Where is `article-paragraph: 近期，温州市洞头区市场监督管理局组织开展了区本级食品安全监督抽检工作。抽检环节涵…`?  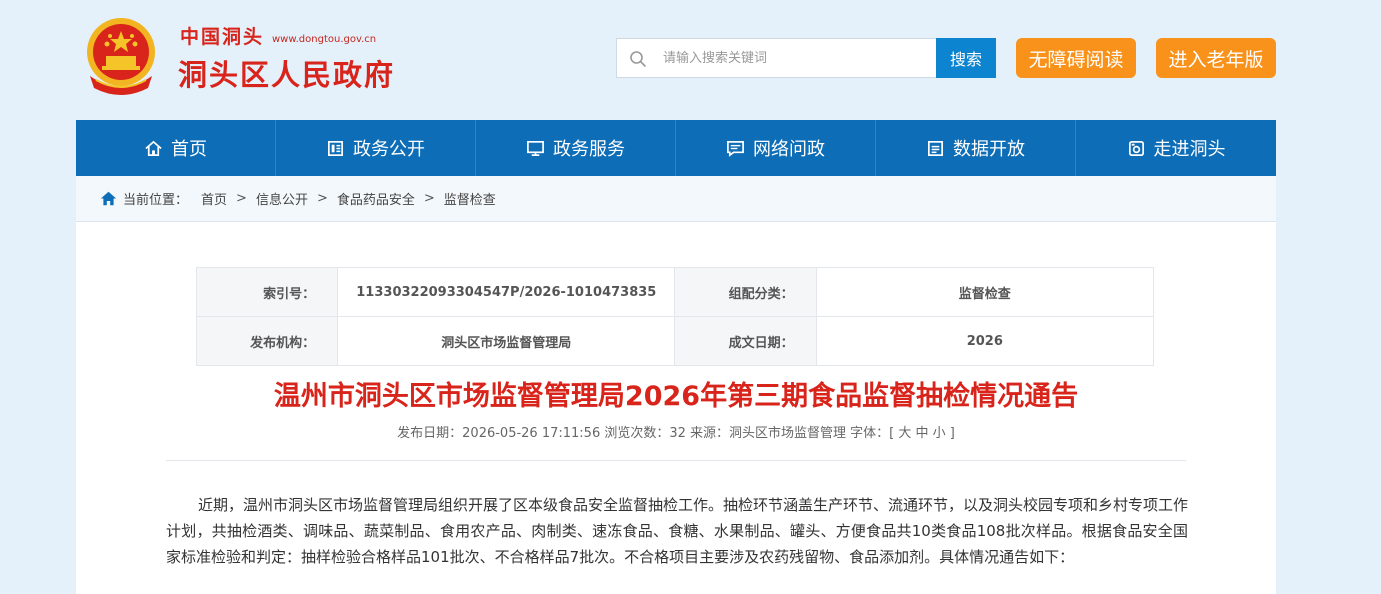 article-paragraph: 近期，温州市洞头区市场监督管理局组织开展了区本级食品安全监督抽检工作。抽检环节涵… is located at coordinates (677, 531).